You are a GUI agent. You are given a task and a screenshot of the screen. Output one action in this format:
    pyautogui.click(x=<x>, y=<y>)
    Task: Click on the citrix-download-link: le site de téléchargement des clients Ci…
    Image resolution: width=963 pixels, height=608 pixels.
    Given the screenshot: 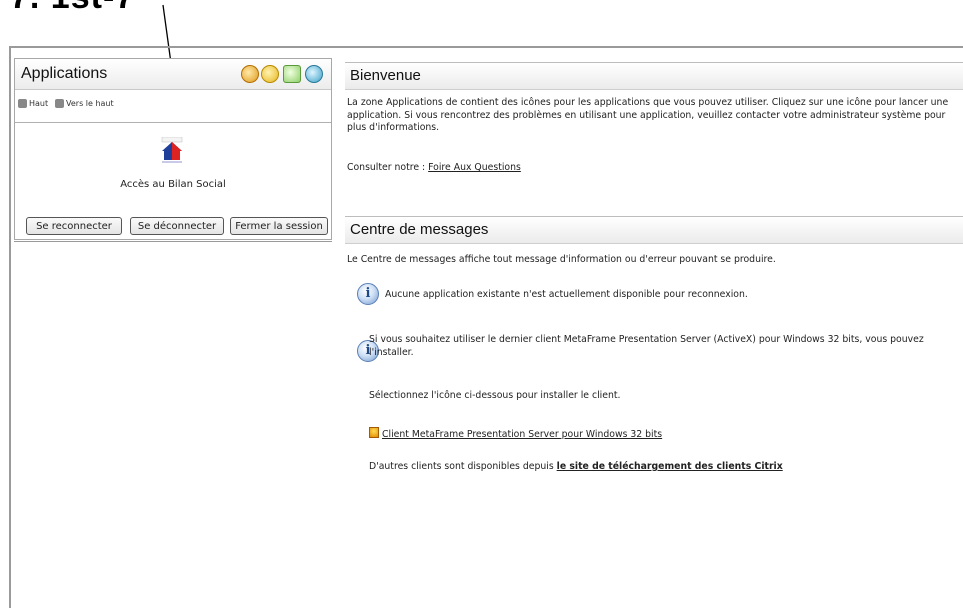 What is the action you would take?
    pyautogui.click(x=670, y=466)
    